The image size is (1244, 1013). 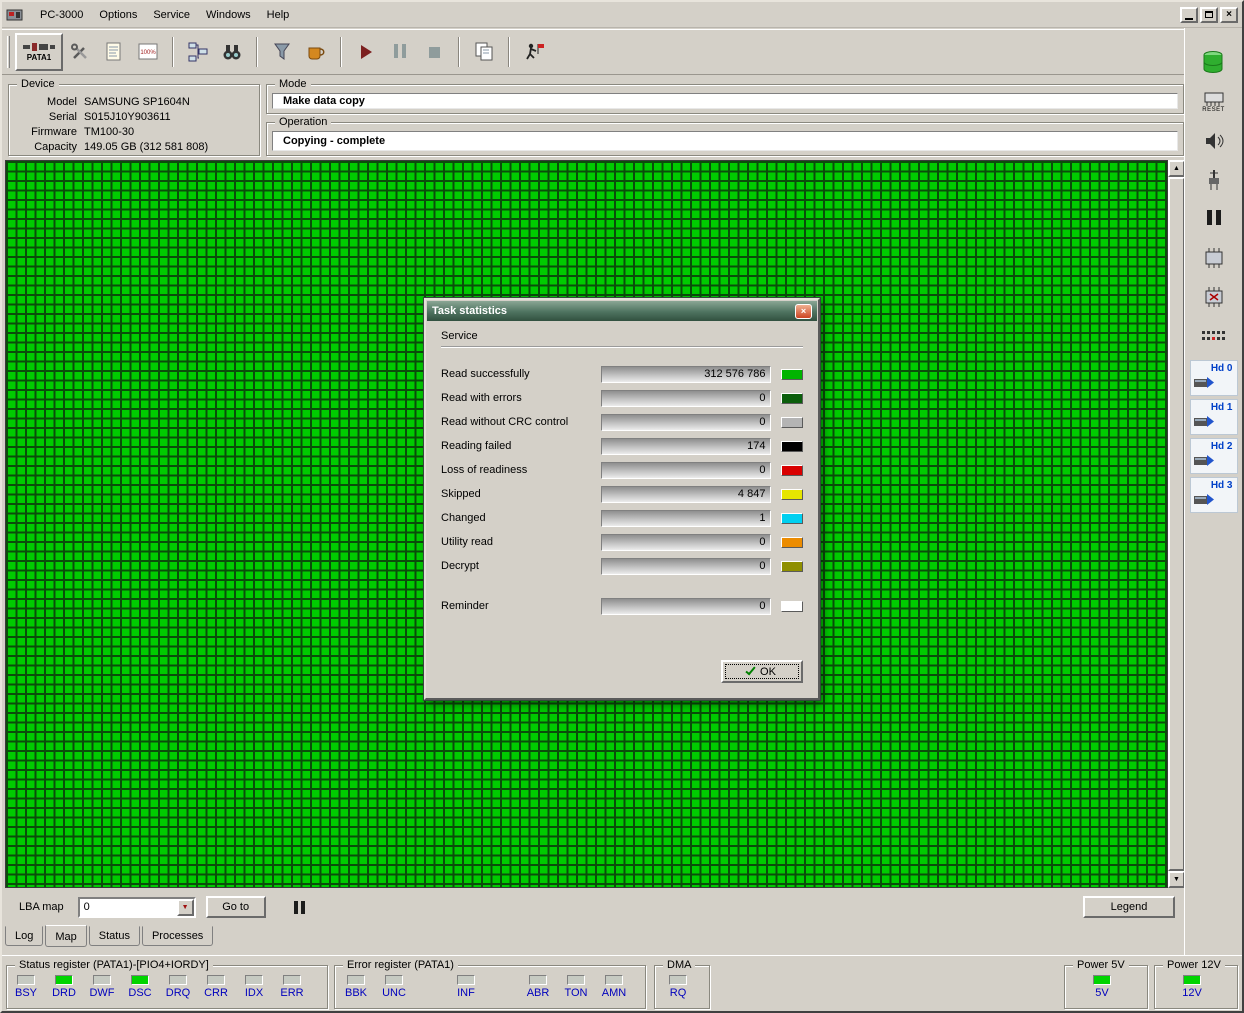 I want to click on filter-button, so click(x=282, y=52).